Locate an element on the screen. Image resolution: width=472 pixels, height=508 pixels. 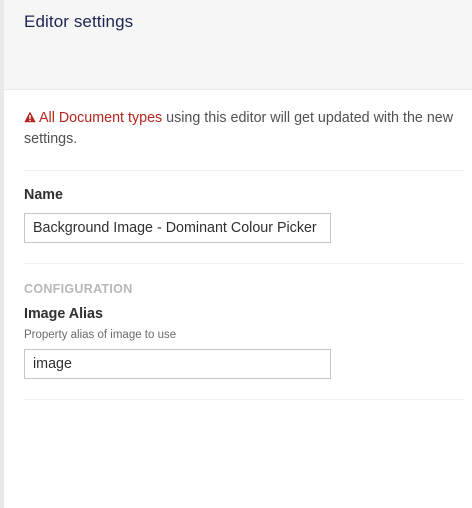
alert-triangle-icon is located at coordinates (30, 117).